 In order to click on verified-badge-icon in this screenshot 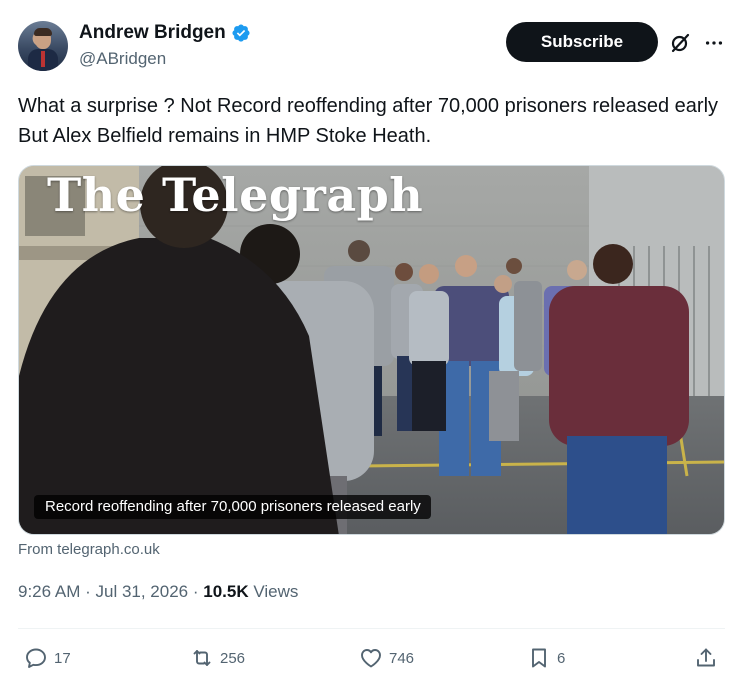, I will do `click(241, 33)`.